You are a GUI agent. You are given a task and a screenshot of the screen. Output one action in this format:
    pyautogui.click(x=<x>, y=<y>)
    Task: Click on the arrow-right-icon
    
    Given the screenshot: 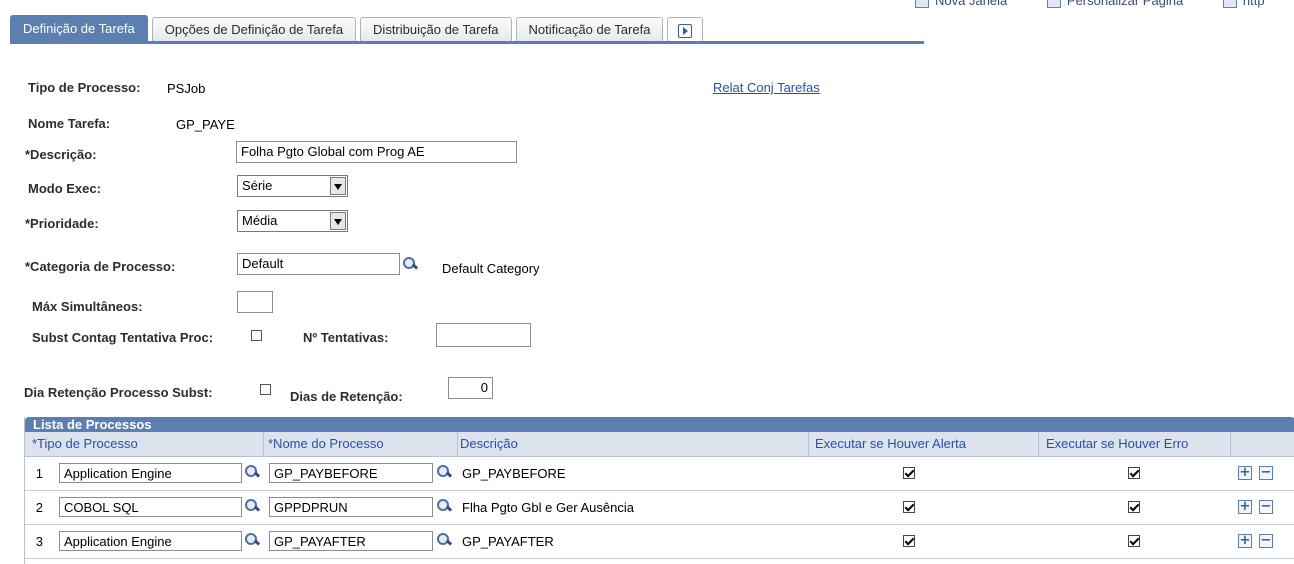 What is the action you would take?
    pyautogui.click(x=685, y=30)
    